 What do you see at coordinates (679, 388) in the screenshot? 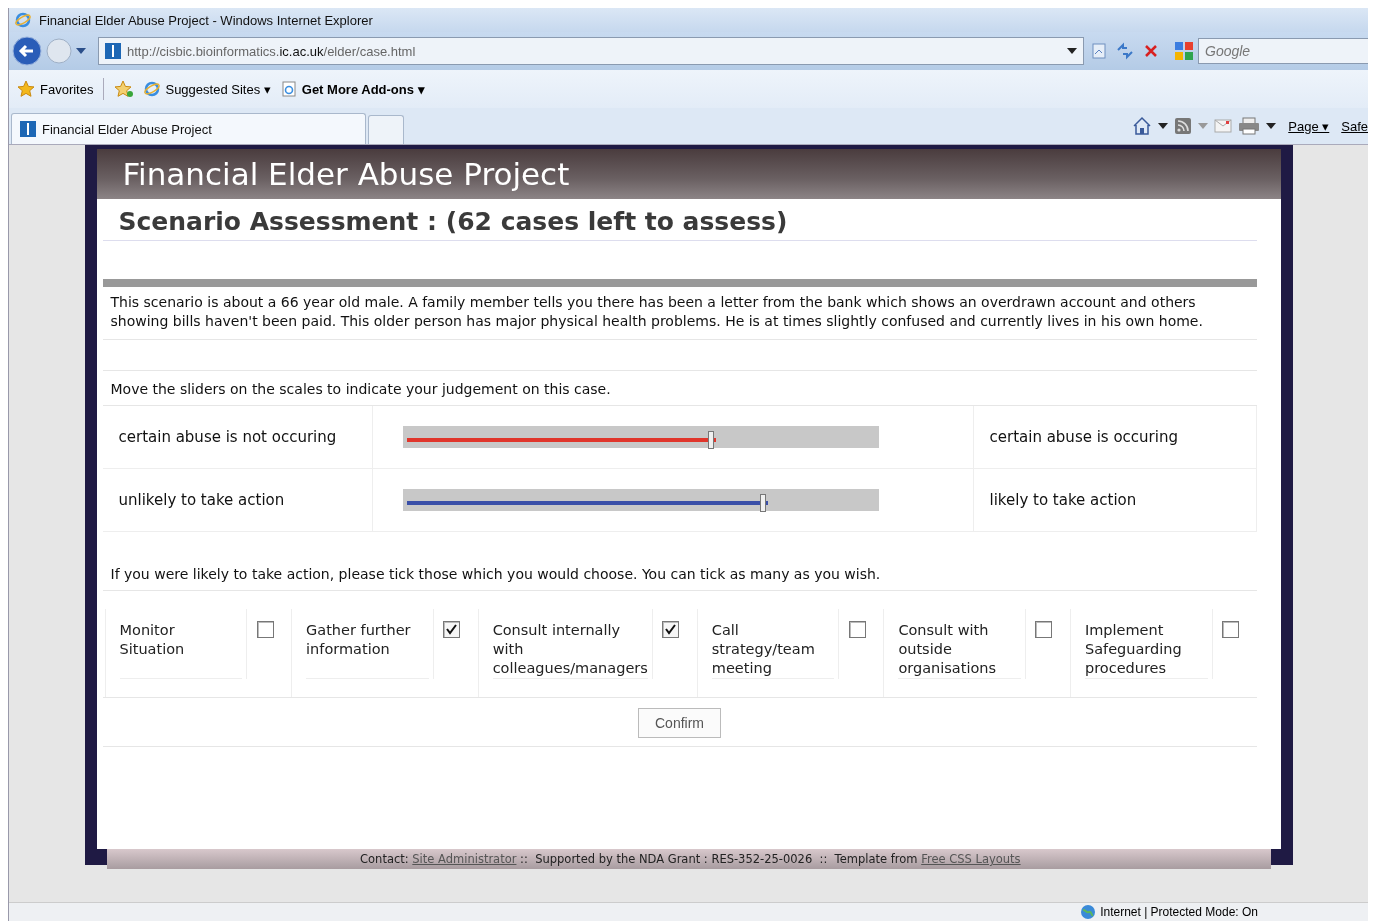
I see `instruction-text: Move the sliders on the scales to indicate your judgement on this case.` at bounding box center [679, 388].